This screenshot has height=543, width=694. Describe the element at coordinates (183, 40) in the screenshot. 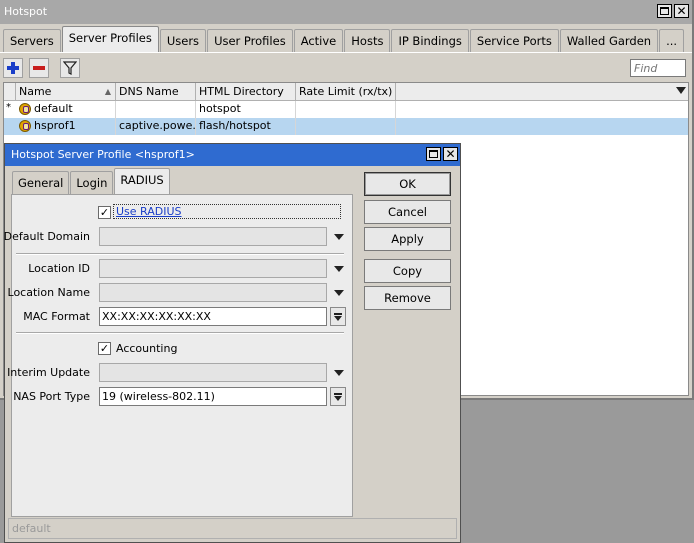

I see `tab-users: Users` at that location.